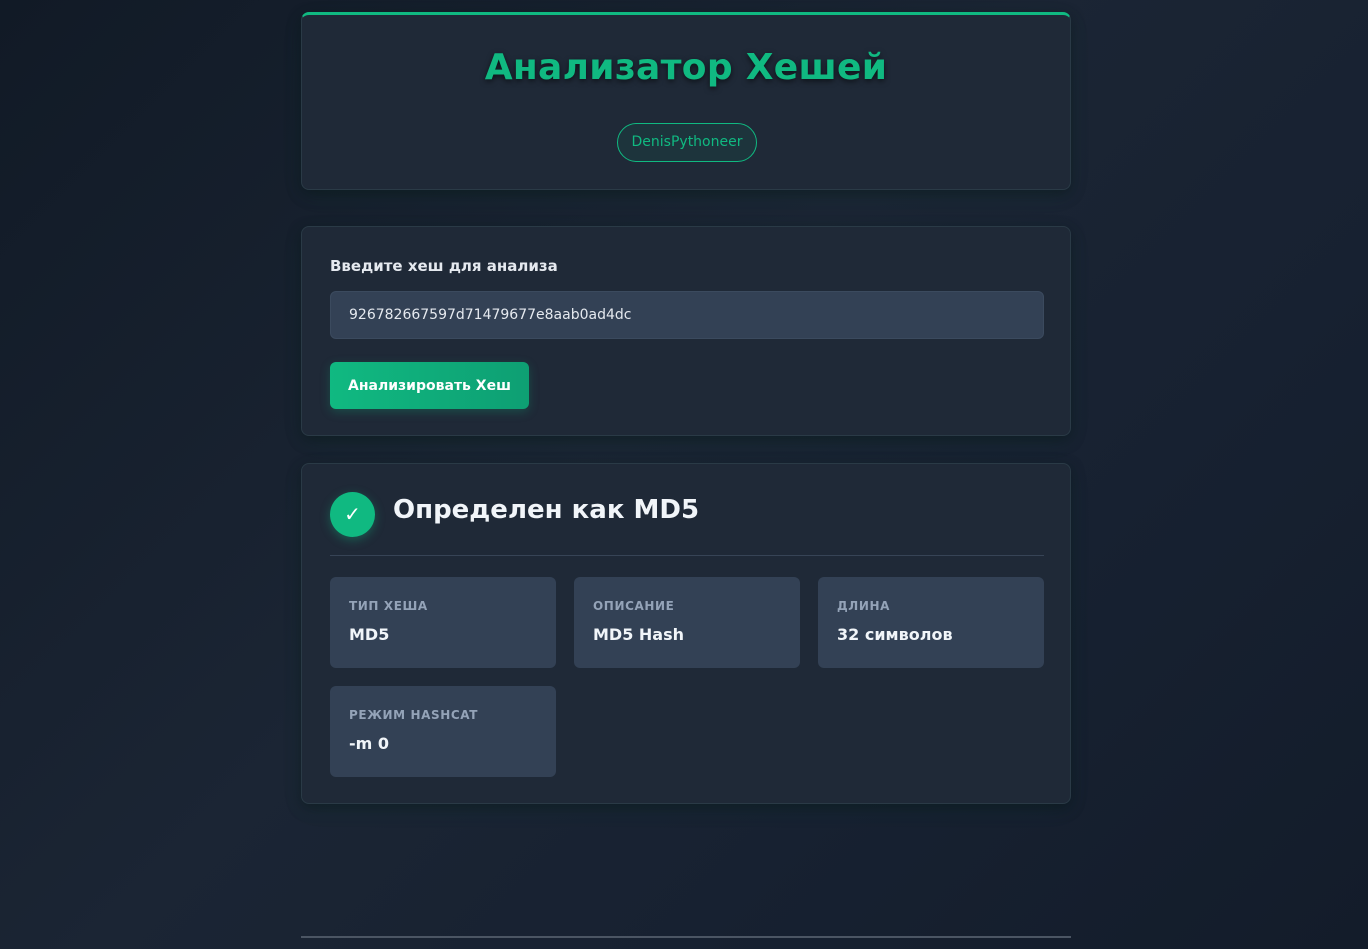 The height and width of the screenshot is (949, 1368). Describe the element at coordinates (687, 142) in the screenshot. I see `author-badge: DenisPythoneer` at that location.